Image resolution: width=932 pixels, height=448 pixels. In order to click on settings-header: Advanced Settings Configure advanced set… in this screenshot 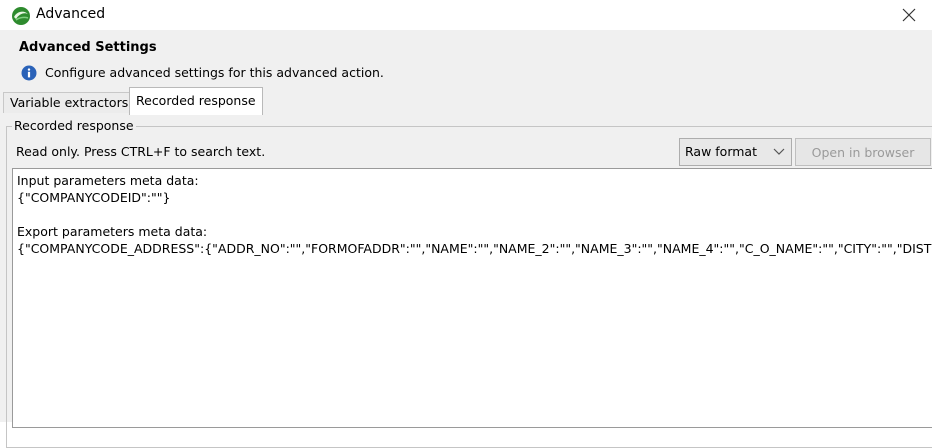, I will do `click(466, 58)`.